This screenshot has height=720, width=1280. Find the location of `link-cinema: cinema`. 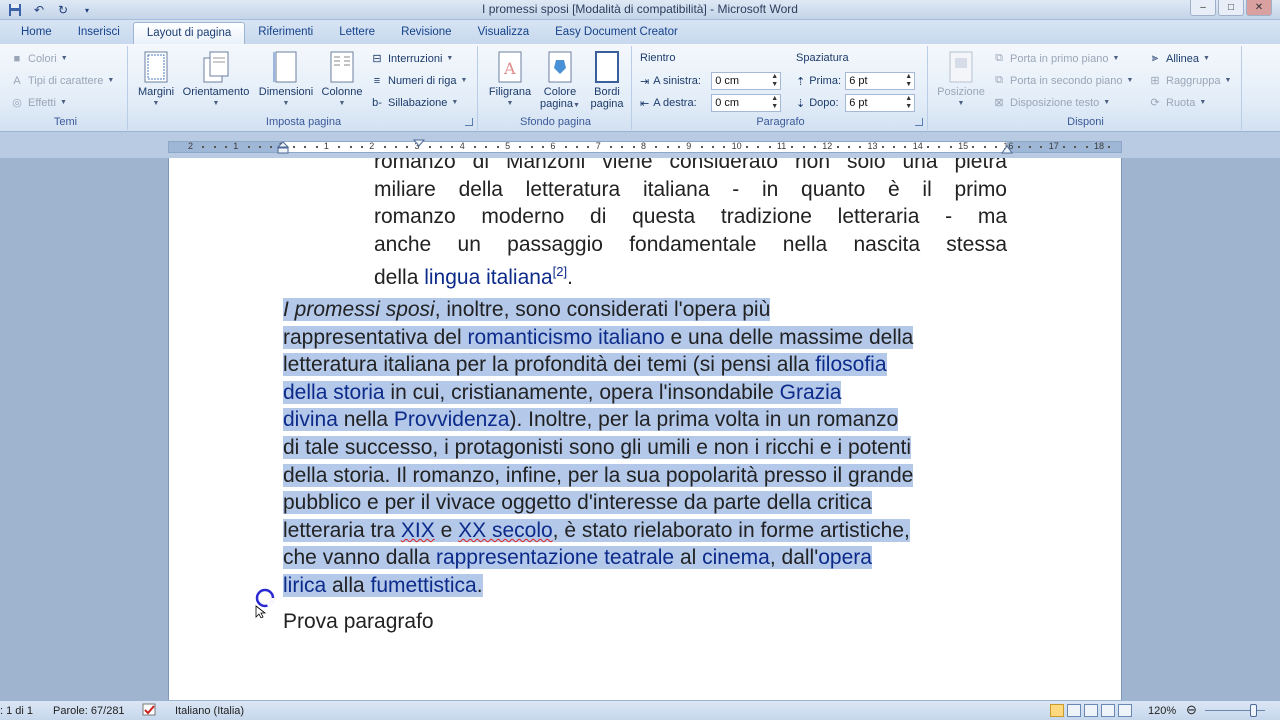

link-cinema: cinema is located at coordinates (736, 557).